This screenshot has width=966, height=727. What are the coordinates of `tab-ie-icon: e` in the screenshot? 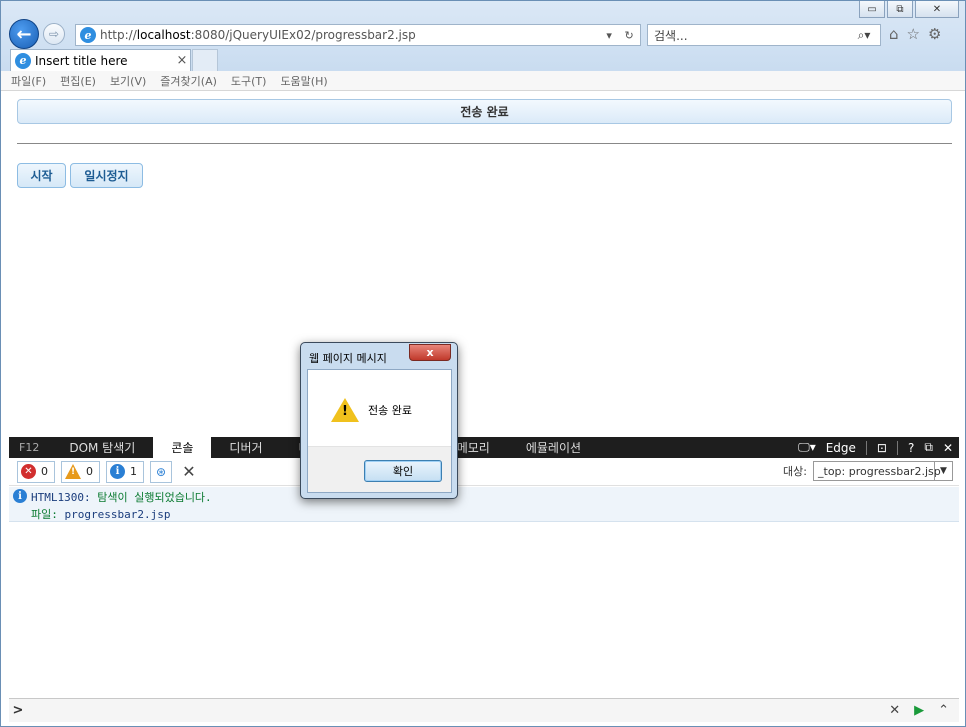 It's located at (23, 60).